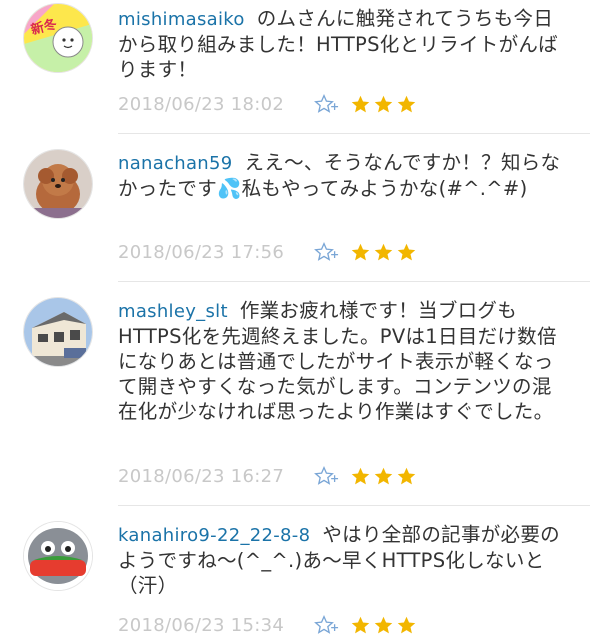 The image size is (590, 640). I want to click on comment-timestamp: 2018/06/23 16:27, so click(201, 476).